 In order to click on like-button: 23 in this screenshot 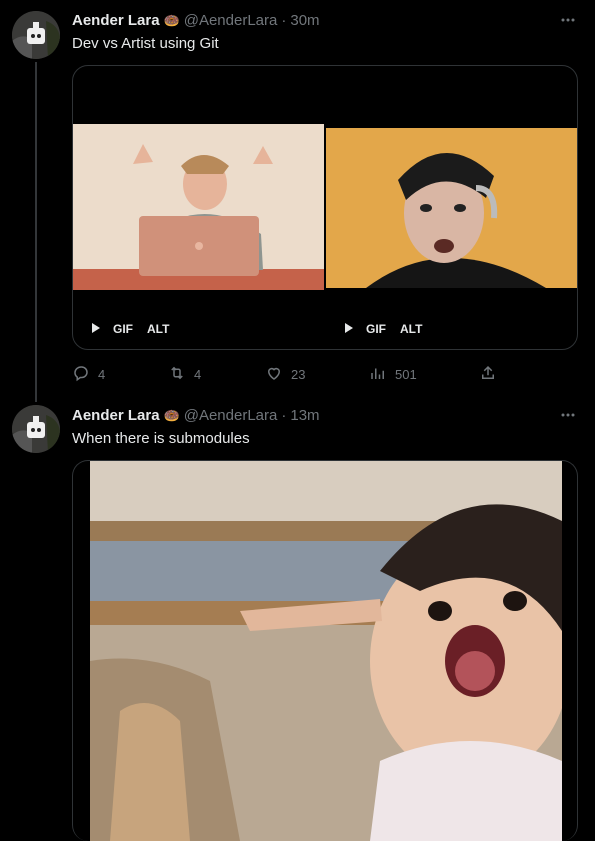, I will do `click(285, 374)`.